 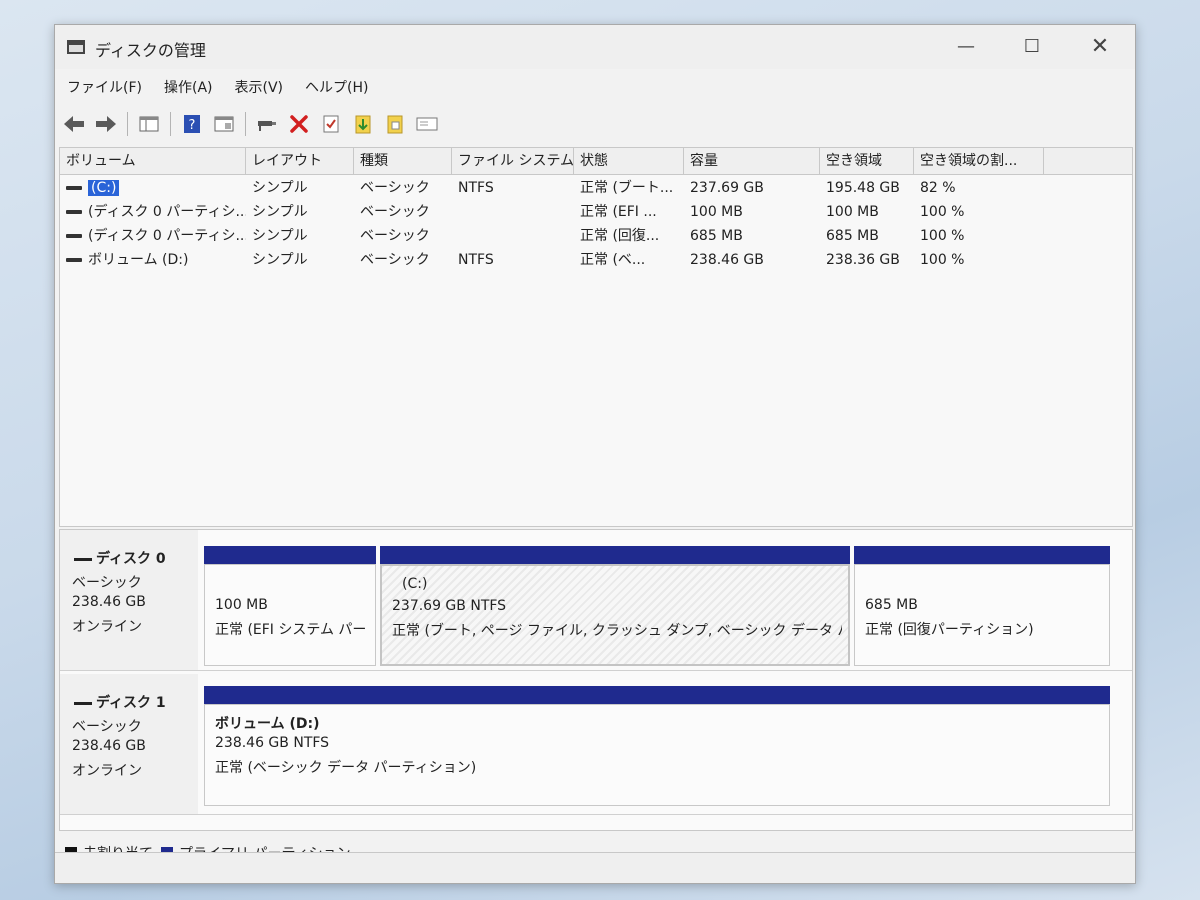 I want to click on disk-title: ディスク 1, so click(x=120, y=702).